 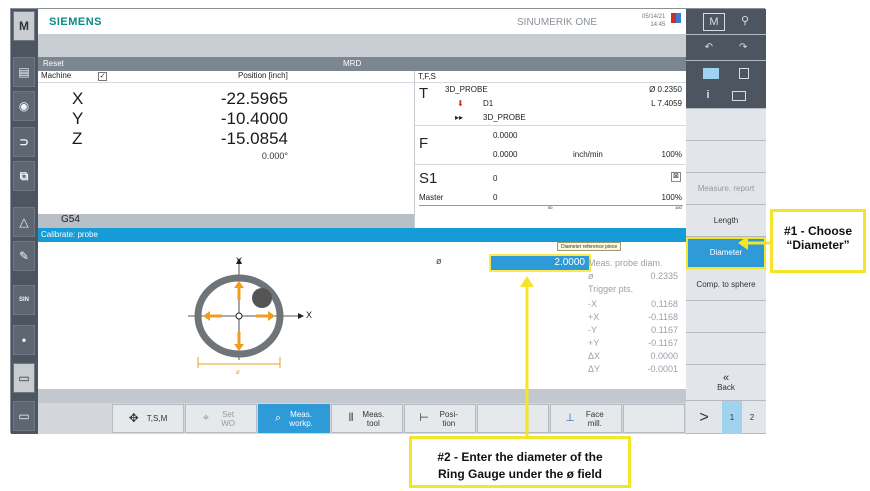 I want to click on annotation-choose-diameter: #1 - Choose “Diameter”, so click(x=818, y=241).